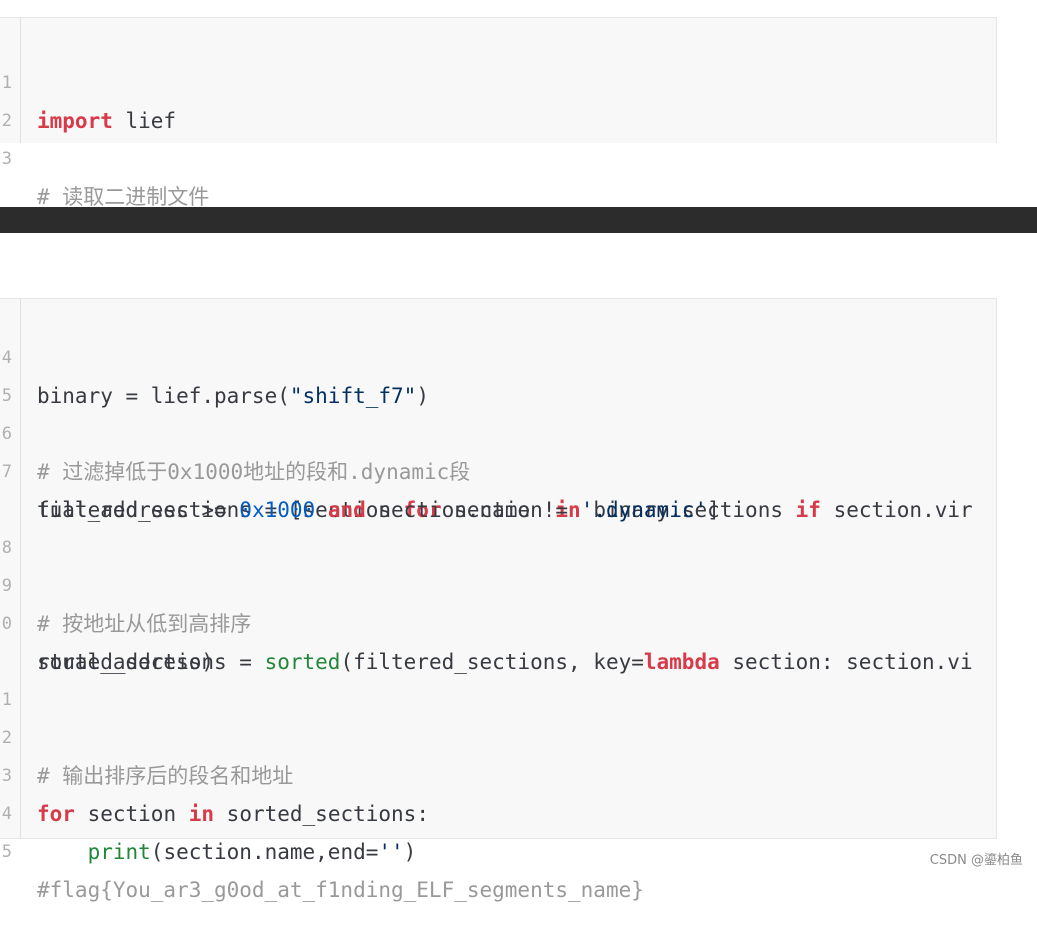  Describe the element at coordinates (410, 852) in the screenshot. I see `code-token: )` at that location.